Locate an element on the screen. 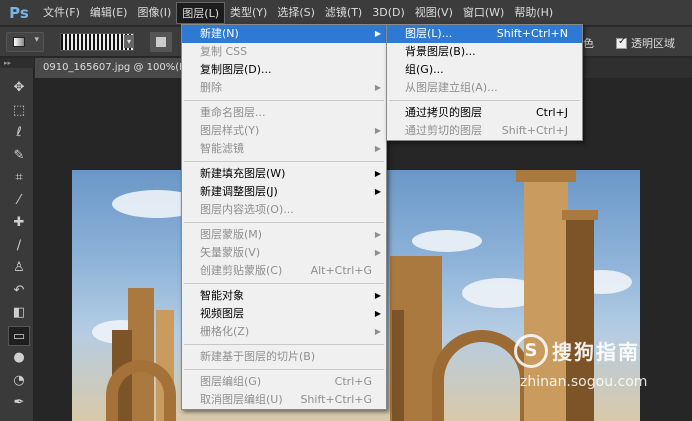 Image resolution: width=692 pixels, height=421 pixels. menu-item: 通过拷贝的图层 Ctrl+J is located at coordinates (484, 113).